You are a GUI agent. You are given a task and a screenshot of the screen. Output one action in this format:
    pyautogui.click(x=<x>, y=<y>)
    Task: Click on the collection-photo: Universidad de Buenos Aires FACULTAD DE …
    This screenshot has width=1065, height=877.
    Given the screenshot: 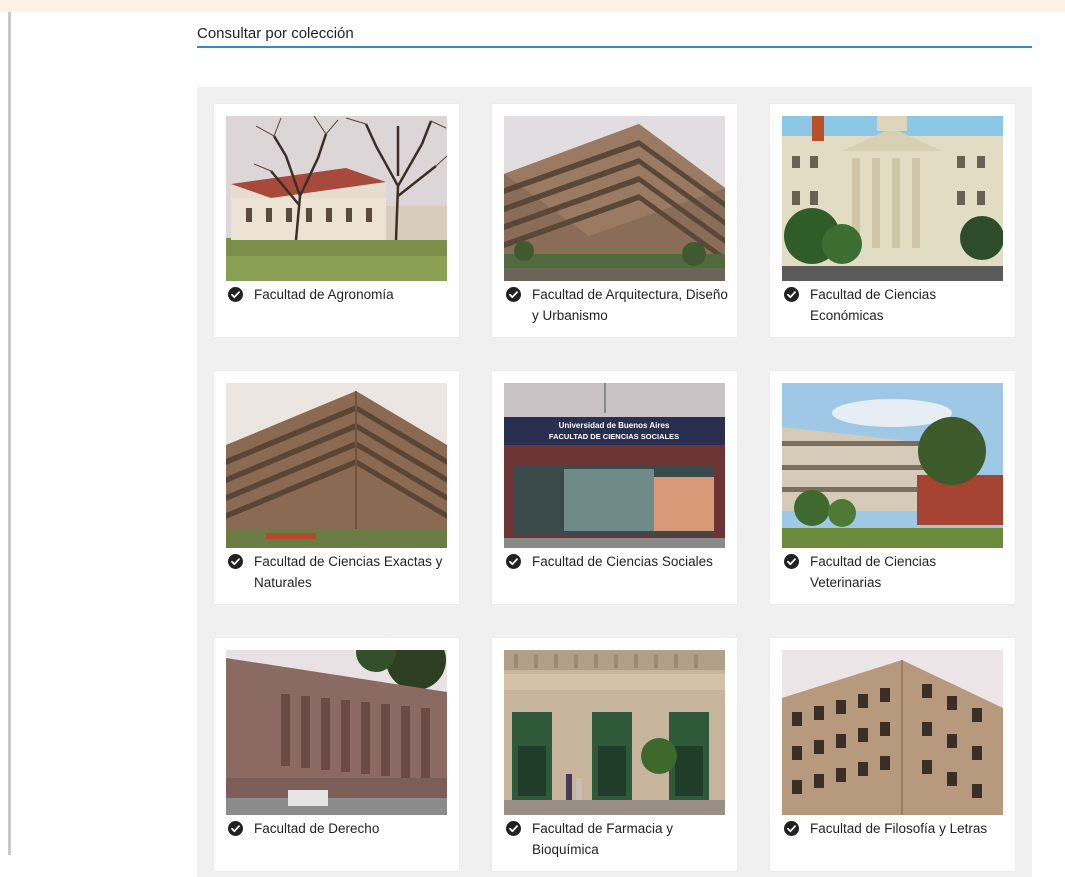 What is the action you would take?
    pyautogui.click(x=614, y=465)
    